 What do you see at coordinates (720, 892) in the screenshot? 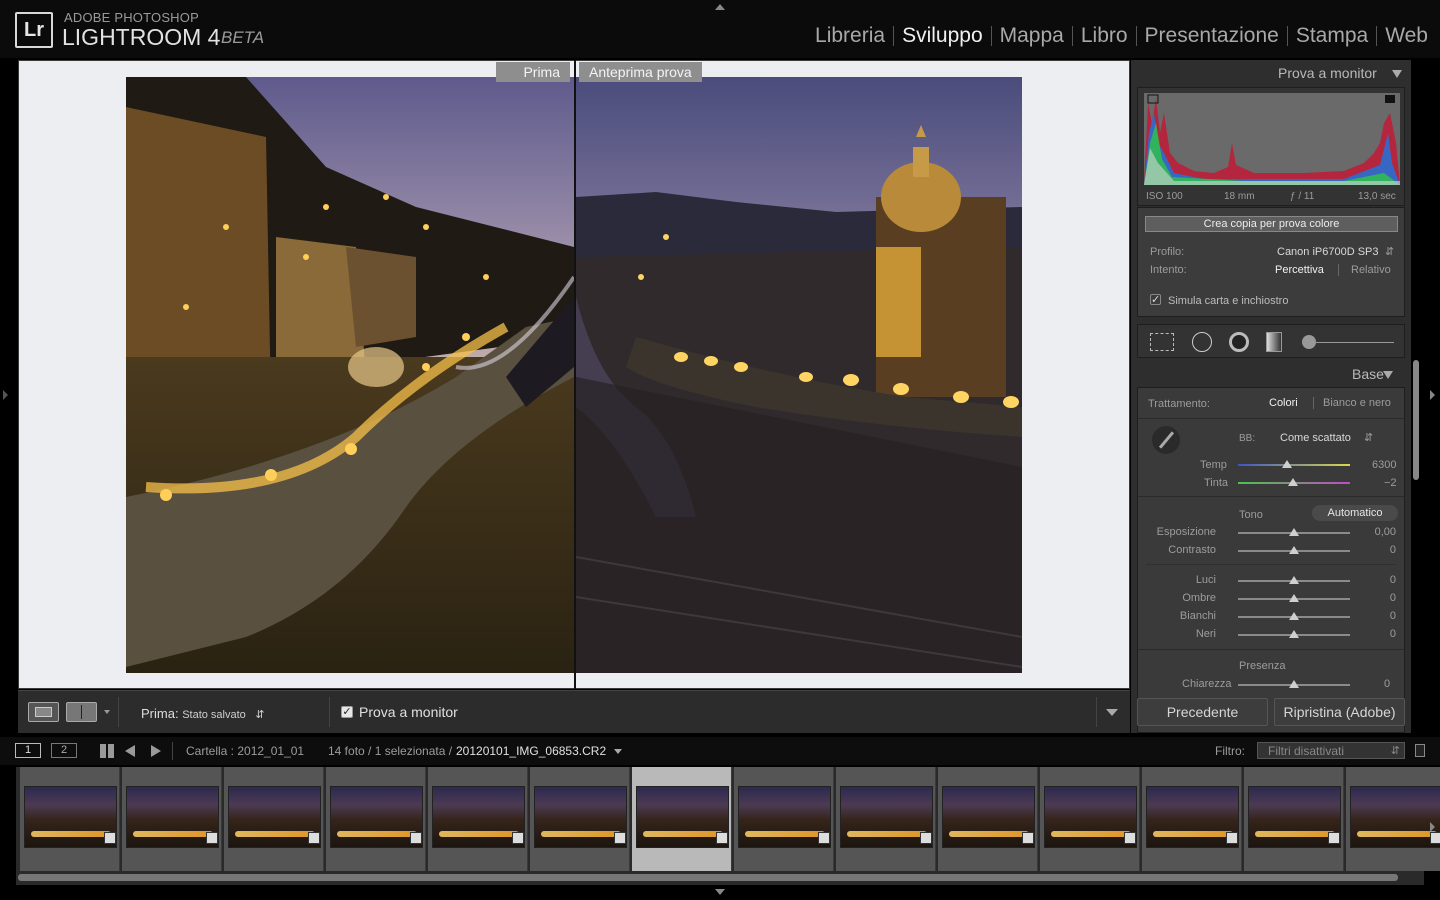
I see `collapse-bottom-panel-icon` at bounding box center [720, 892].